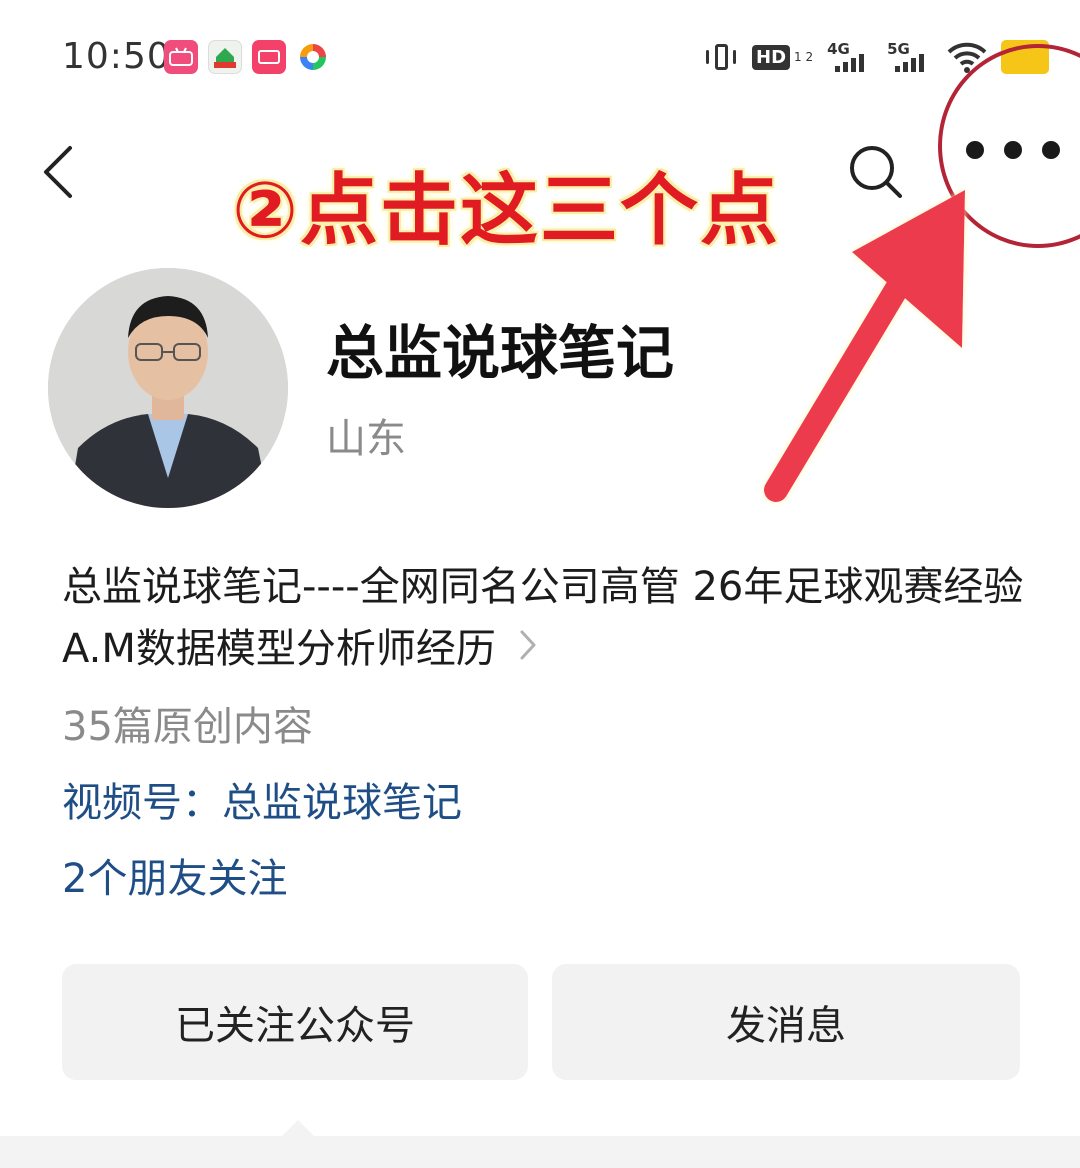 The height and width of the screenshot is (1168, 1080). I want to click on signal-4g-icon: 4G, so click(850, 57).